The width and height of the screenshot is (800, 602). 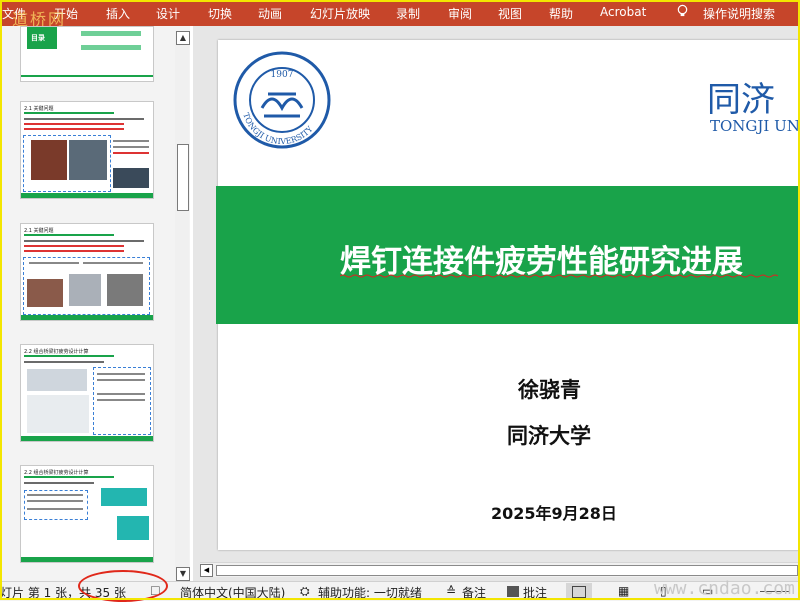 What do you see at coordinates (370, 592) in the screenshot?
I see `accessibility-status: 辅助功能: 一切就绪` at bounding box center [370, 592].